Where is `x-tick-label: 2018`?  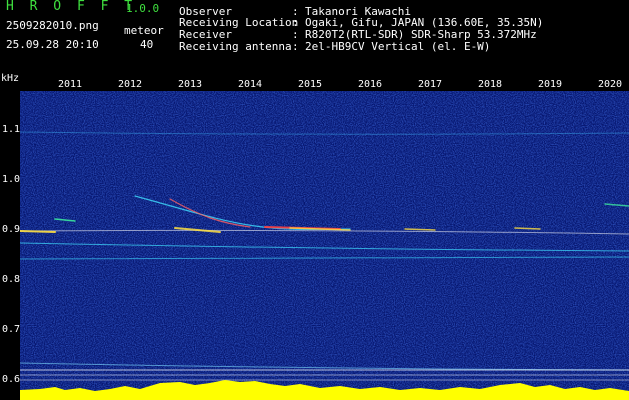
x-tick-label: 2018 is located at coordinates (490, 84).